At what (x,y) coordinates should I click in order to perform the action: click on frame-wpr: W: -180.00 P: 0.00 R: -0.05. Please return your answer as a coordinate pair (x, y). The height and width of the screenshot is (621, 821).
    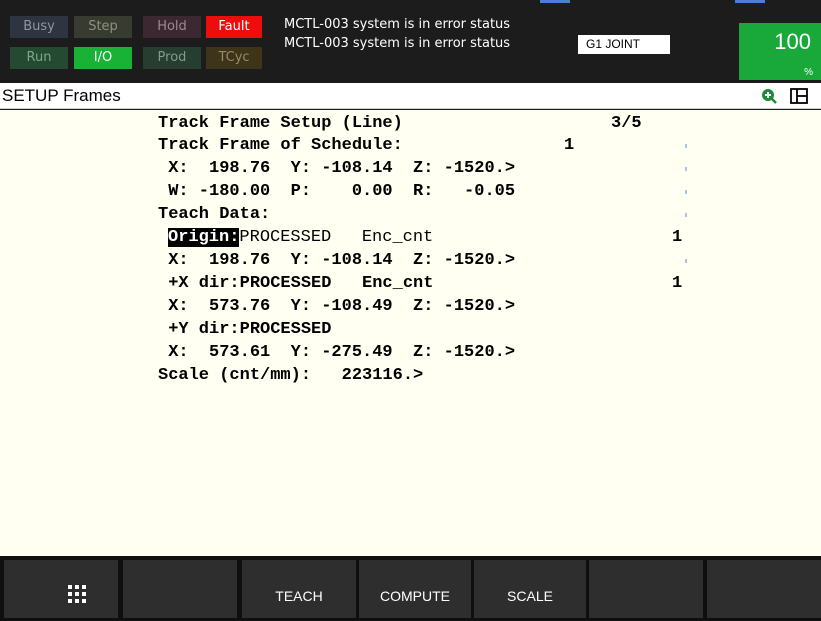
    Looking at the image, I should click on (337, 191).